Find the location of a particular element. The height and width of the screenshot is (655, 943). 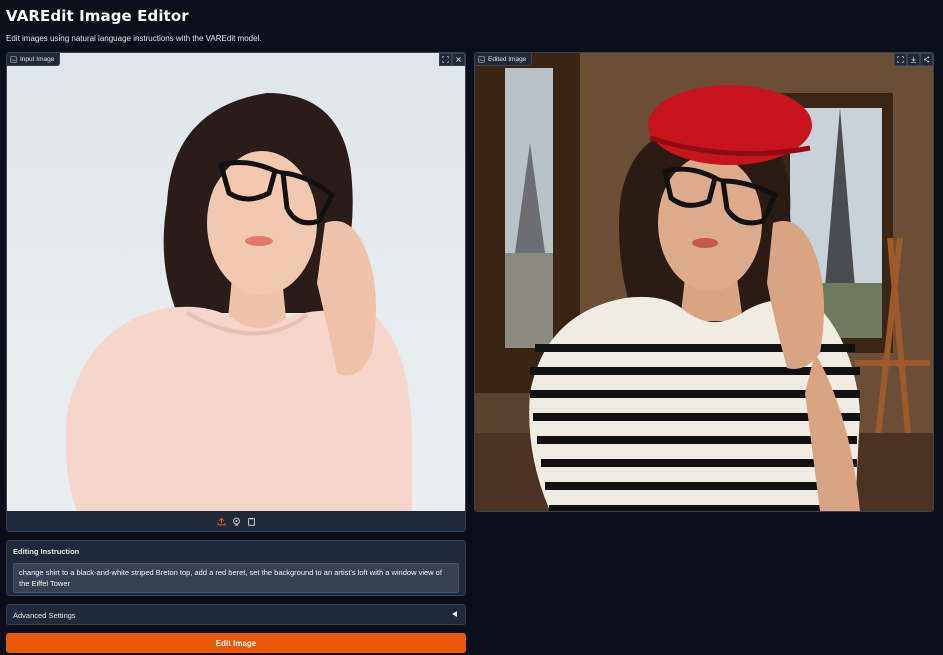

input-source-toolbar is located at coordinates (236, 521).